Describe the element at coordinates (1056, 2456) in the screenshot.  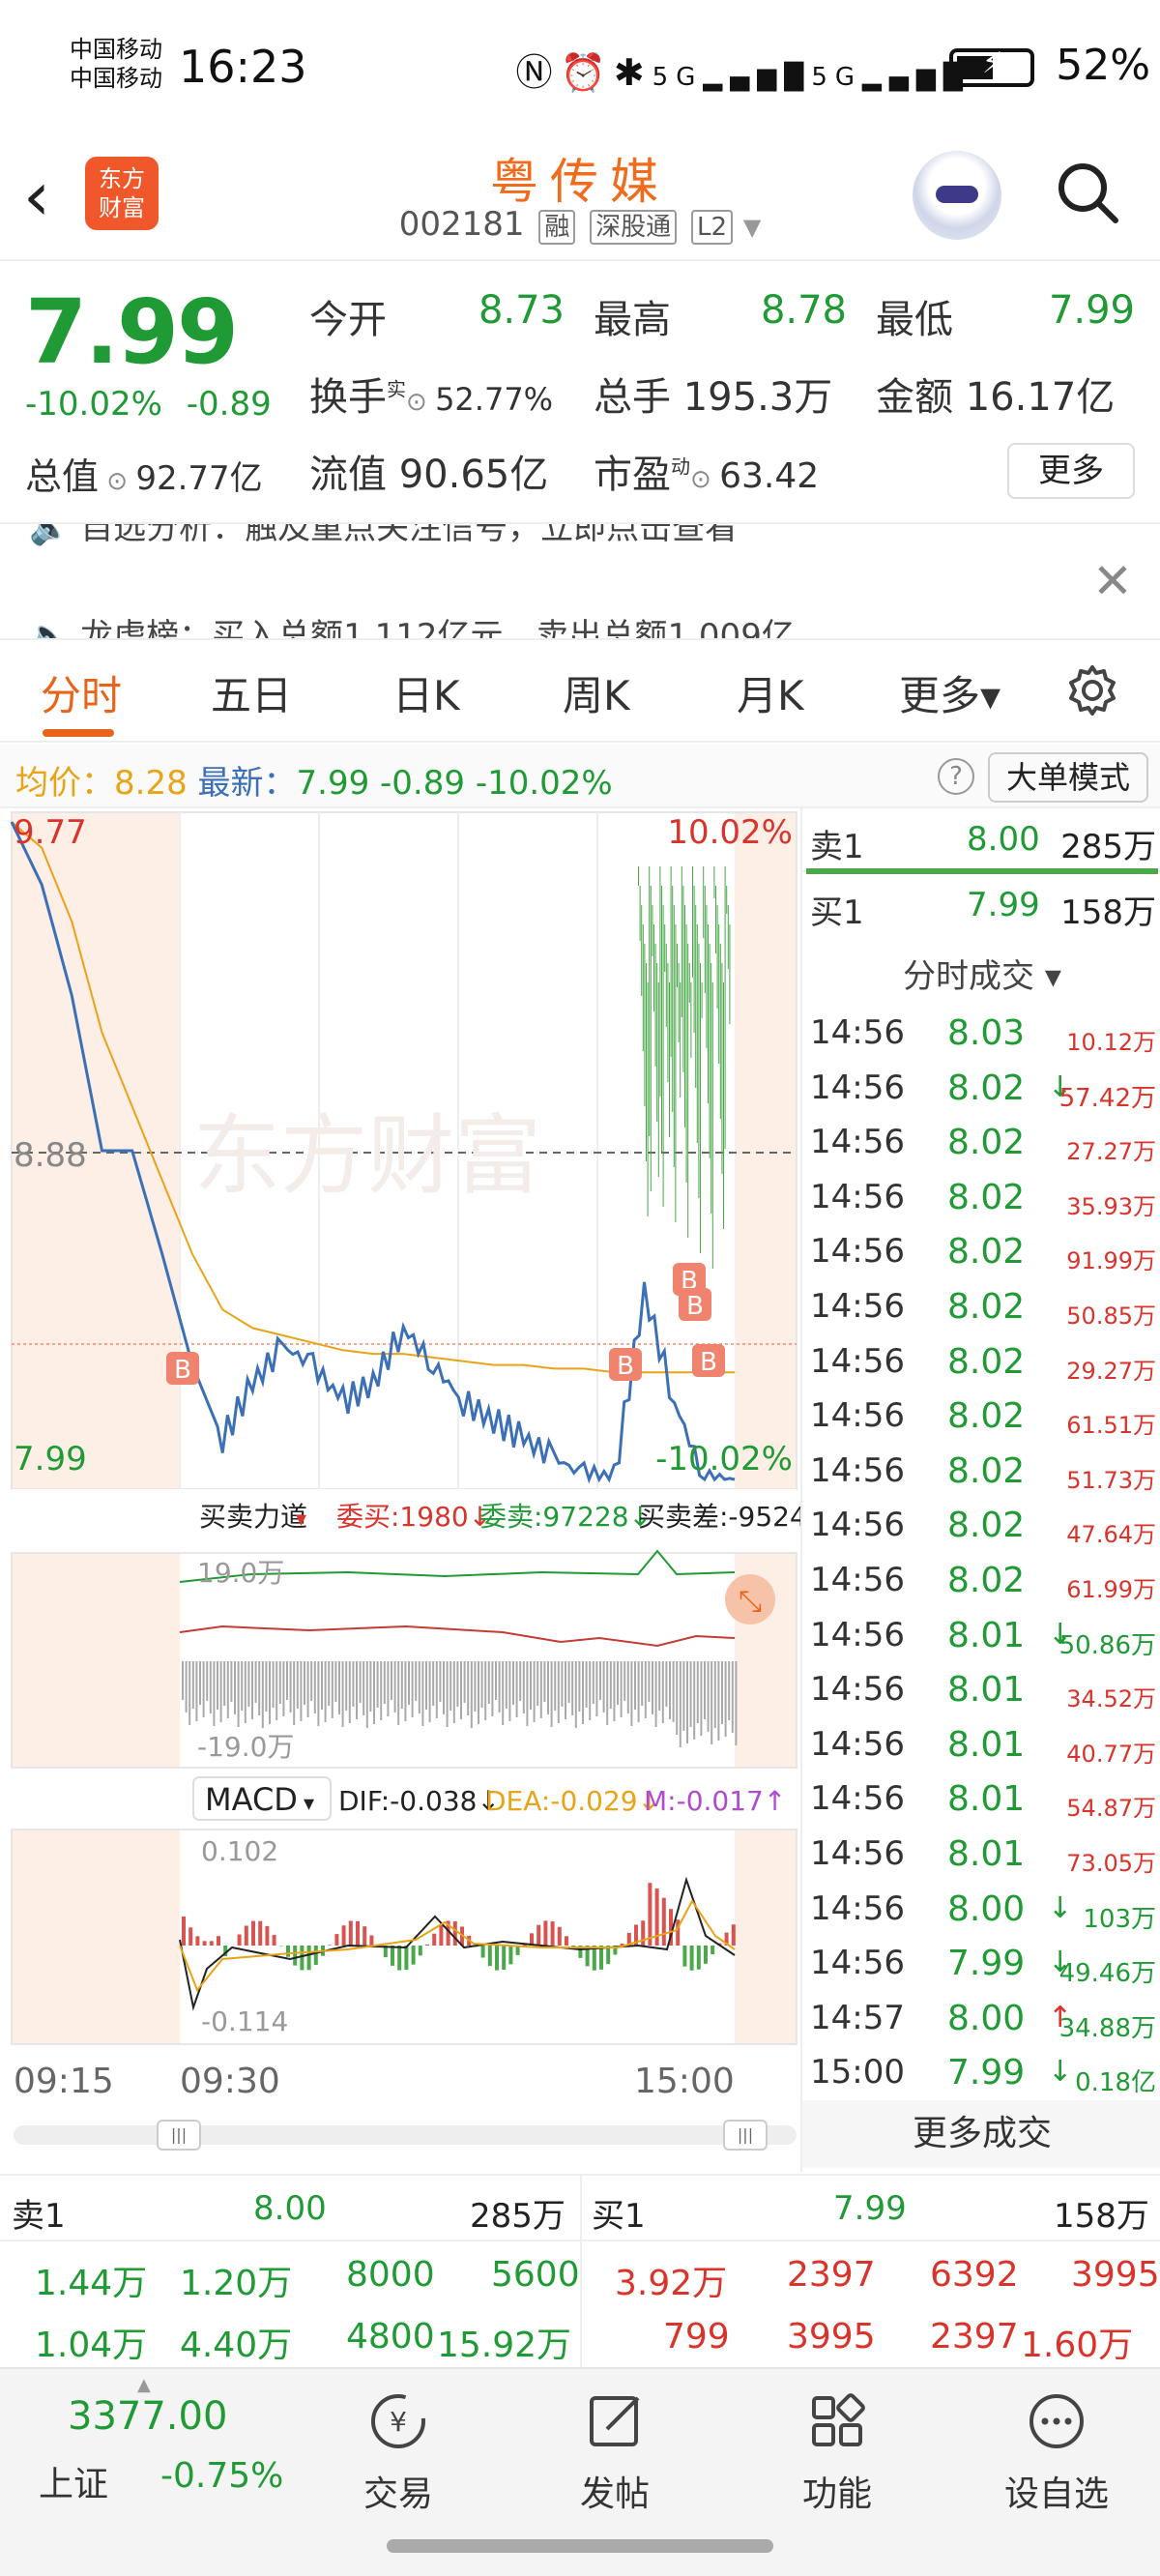
I see `nav-add-watchlist: 设自选` at that location.